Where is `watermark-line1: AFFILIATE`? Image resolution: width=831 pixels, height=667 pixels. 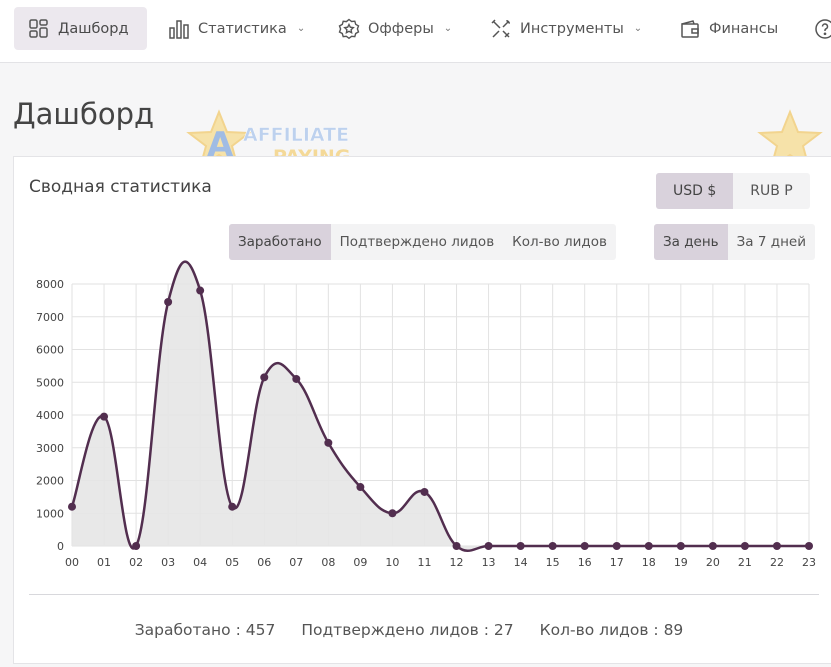 watermark-line1: AFFILIATE is located at coordinates (296, 135).